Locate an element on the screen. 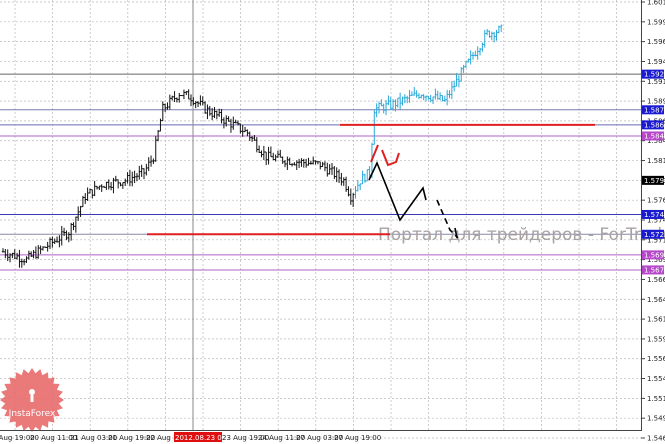 Image resolution: width=665 pixels, height=444 pixels. watermark: Портал для трейдеров - ForTrader.ru is located at coordinates (521, 235).